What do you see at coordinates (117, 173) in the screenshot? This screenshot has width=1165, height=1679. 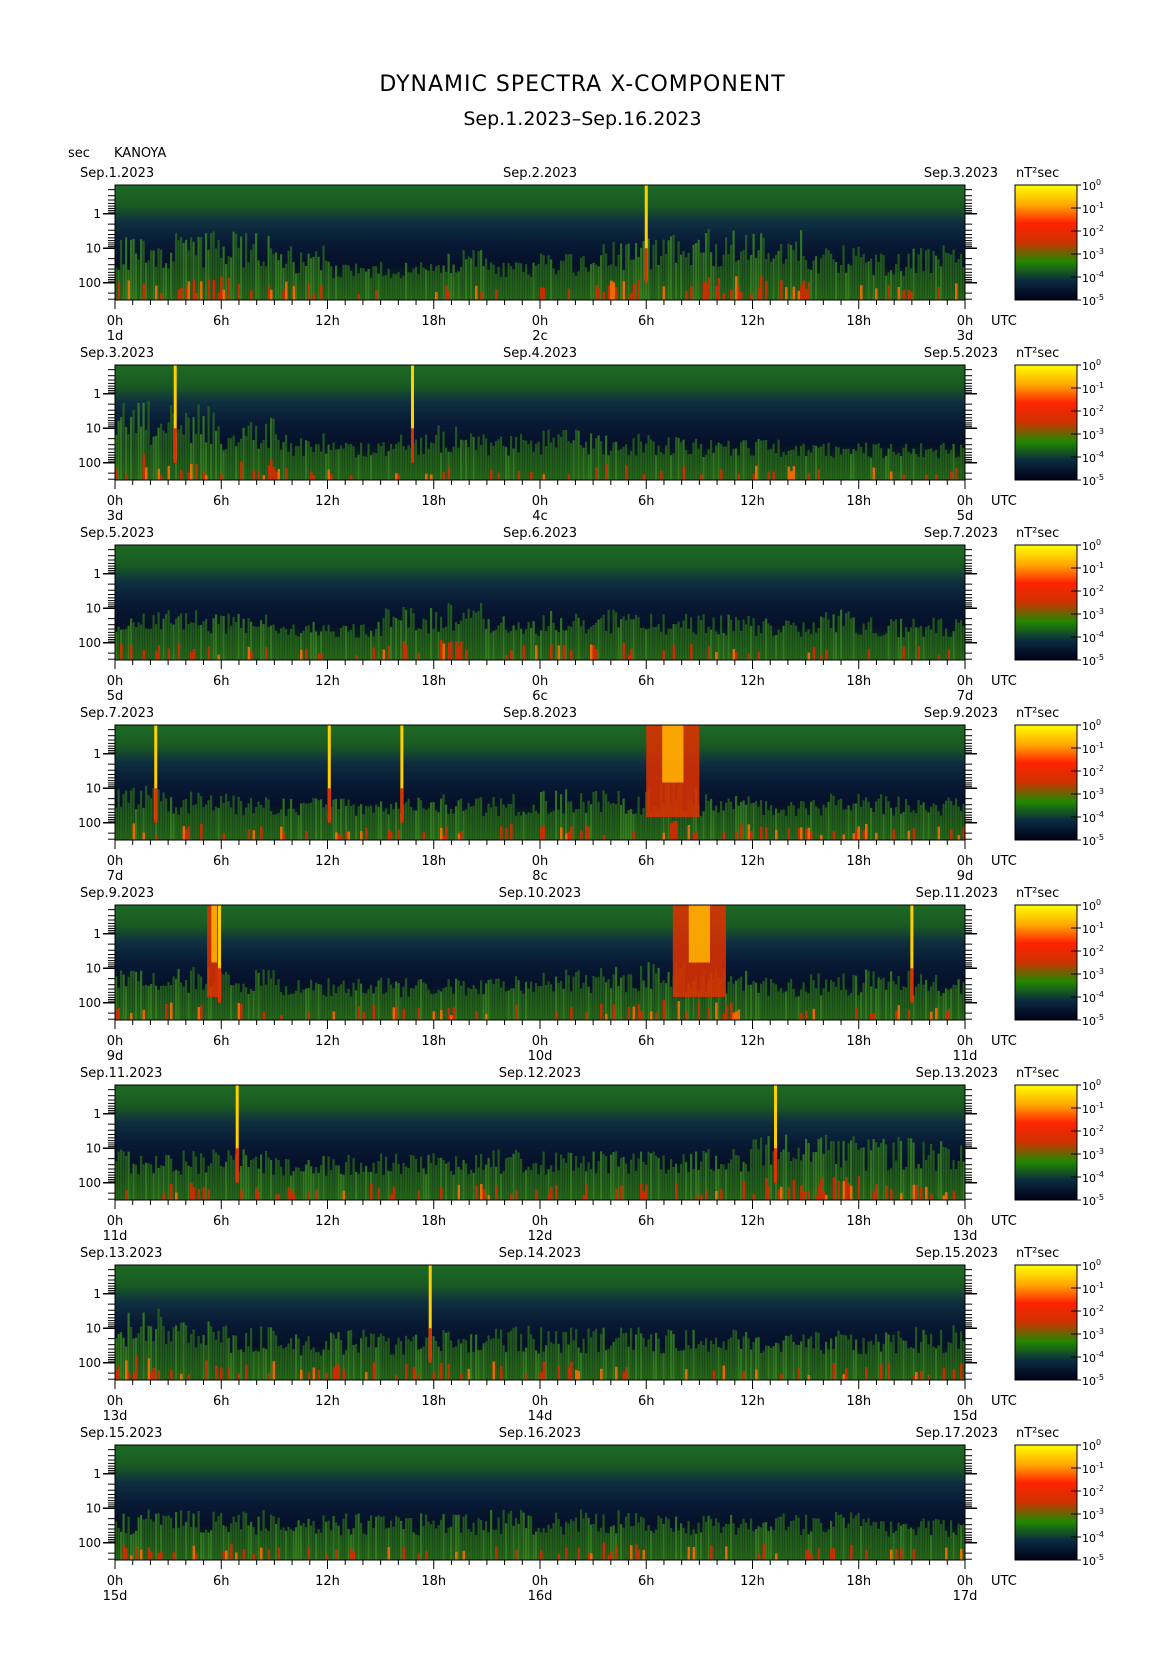 I see `panel-date-left: Sep.1.2023` at bounding box center [117, 173].